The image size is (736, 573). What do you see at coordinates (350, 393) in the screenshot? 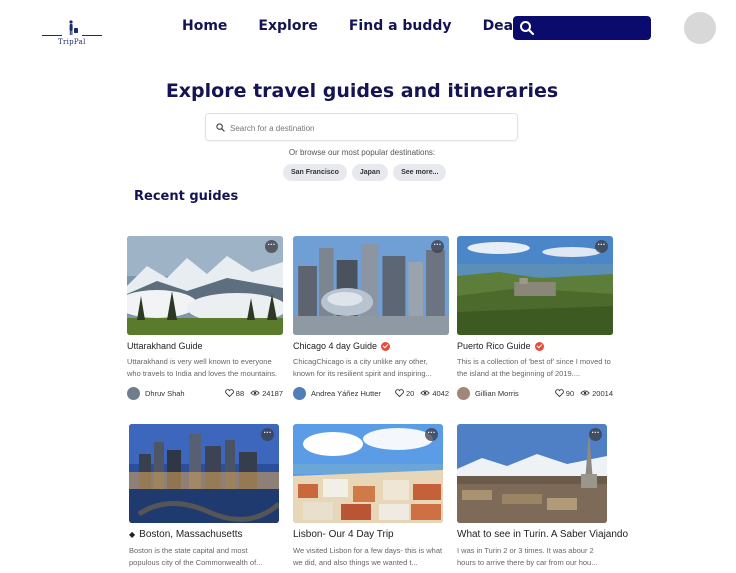
I see `author-name: Andrea Yáñez Hutter` at bounding box center [350, 393].